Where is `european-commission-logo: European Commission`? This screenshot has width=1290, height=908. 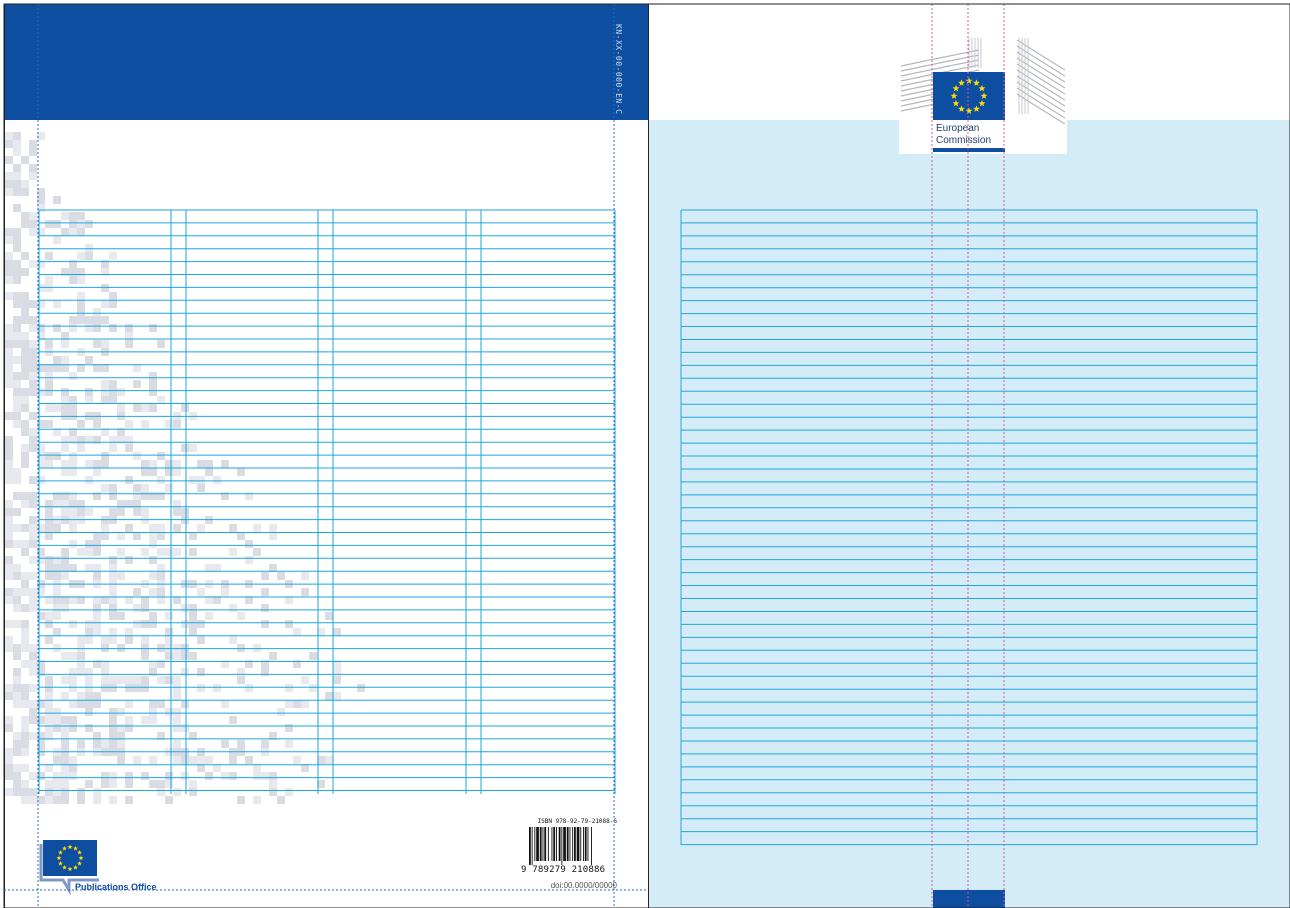
european-commission-logo: European Commission is located at coordinates (983, 94).